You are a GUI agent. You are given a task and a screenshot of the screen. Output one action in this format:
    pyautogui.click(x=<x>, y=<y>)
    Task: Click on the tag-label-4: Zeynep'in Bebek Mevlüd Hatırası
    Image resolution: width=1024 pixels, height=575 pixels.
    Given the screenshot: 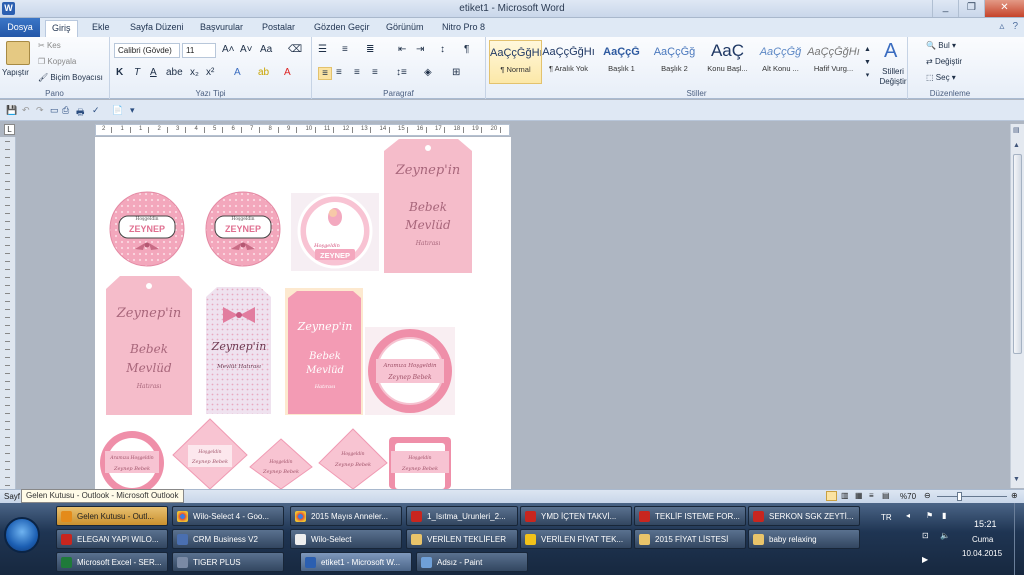 What is the action you would take?
    pyautogui.click(x=324, y=351)
    